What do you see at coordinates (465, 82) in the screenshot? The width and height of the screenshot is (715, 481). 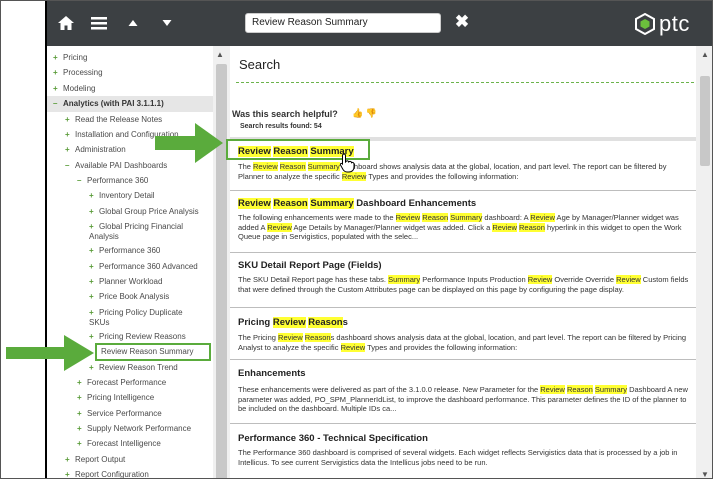 I see `divider` at bounding box center [465, 82].